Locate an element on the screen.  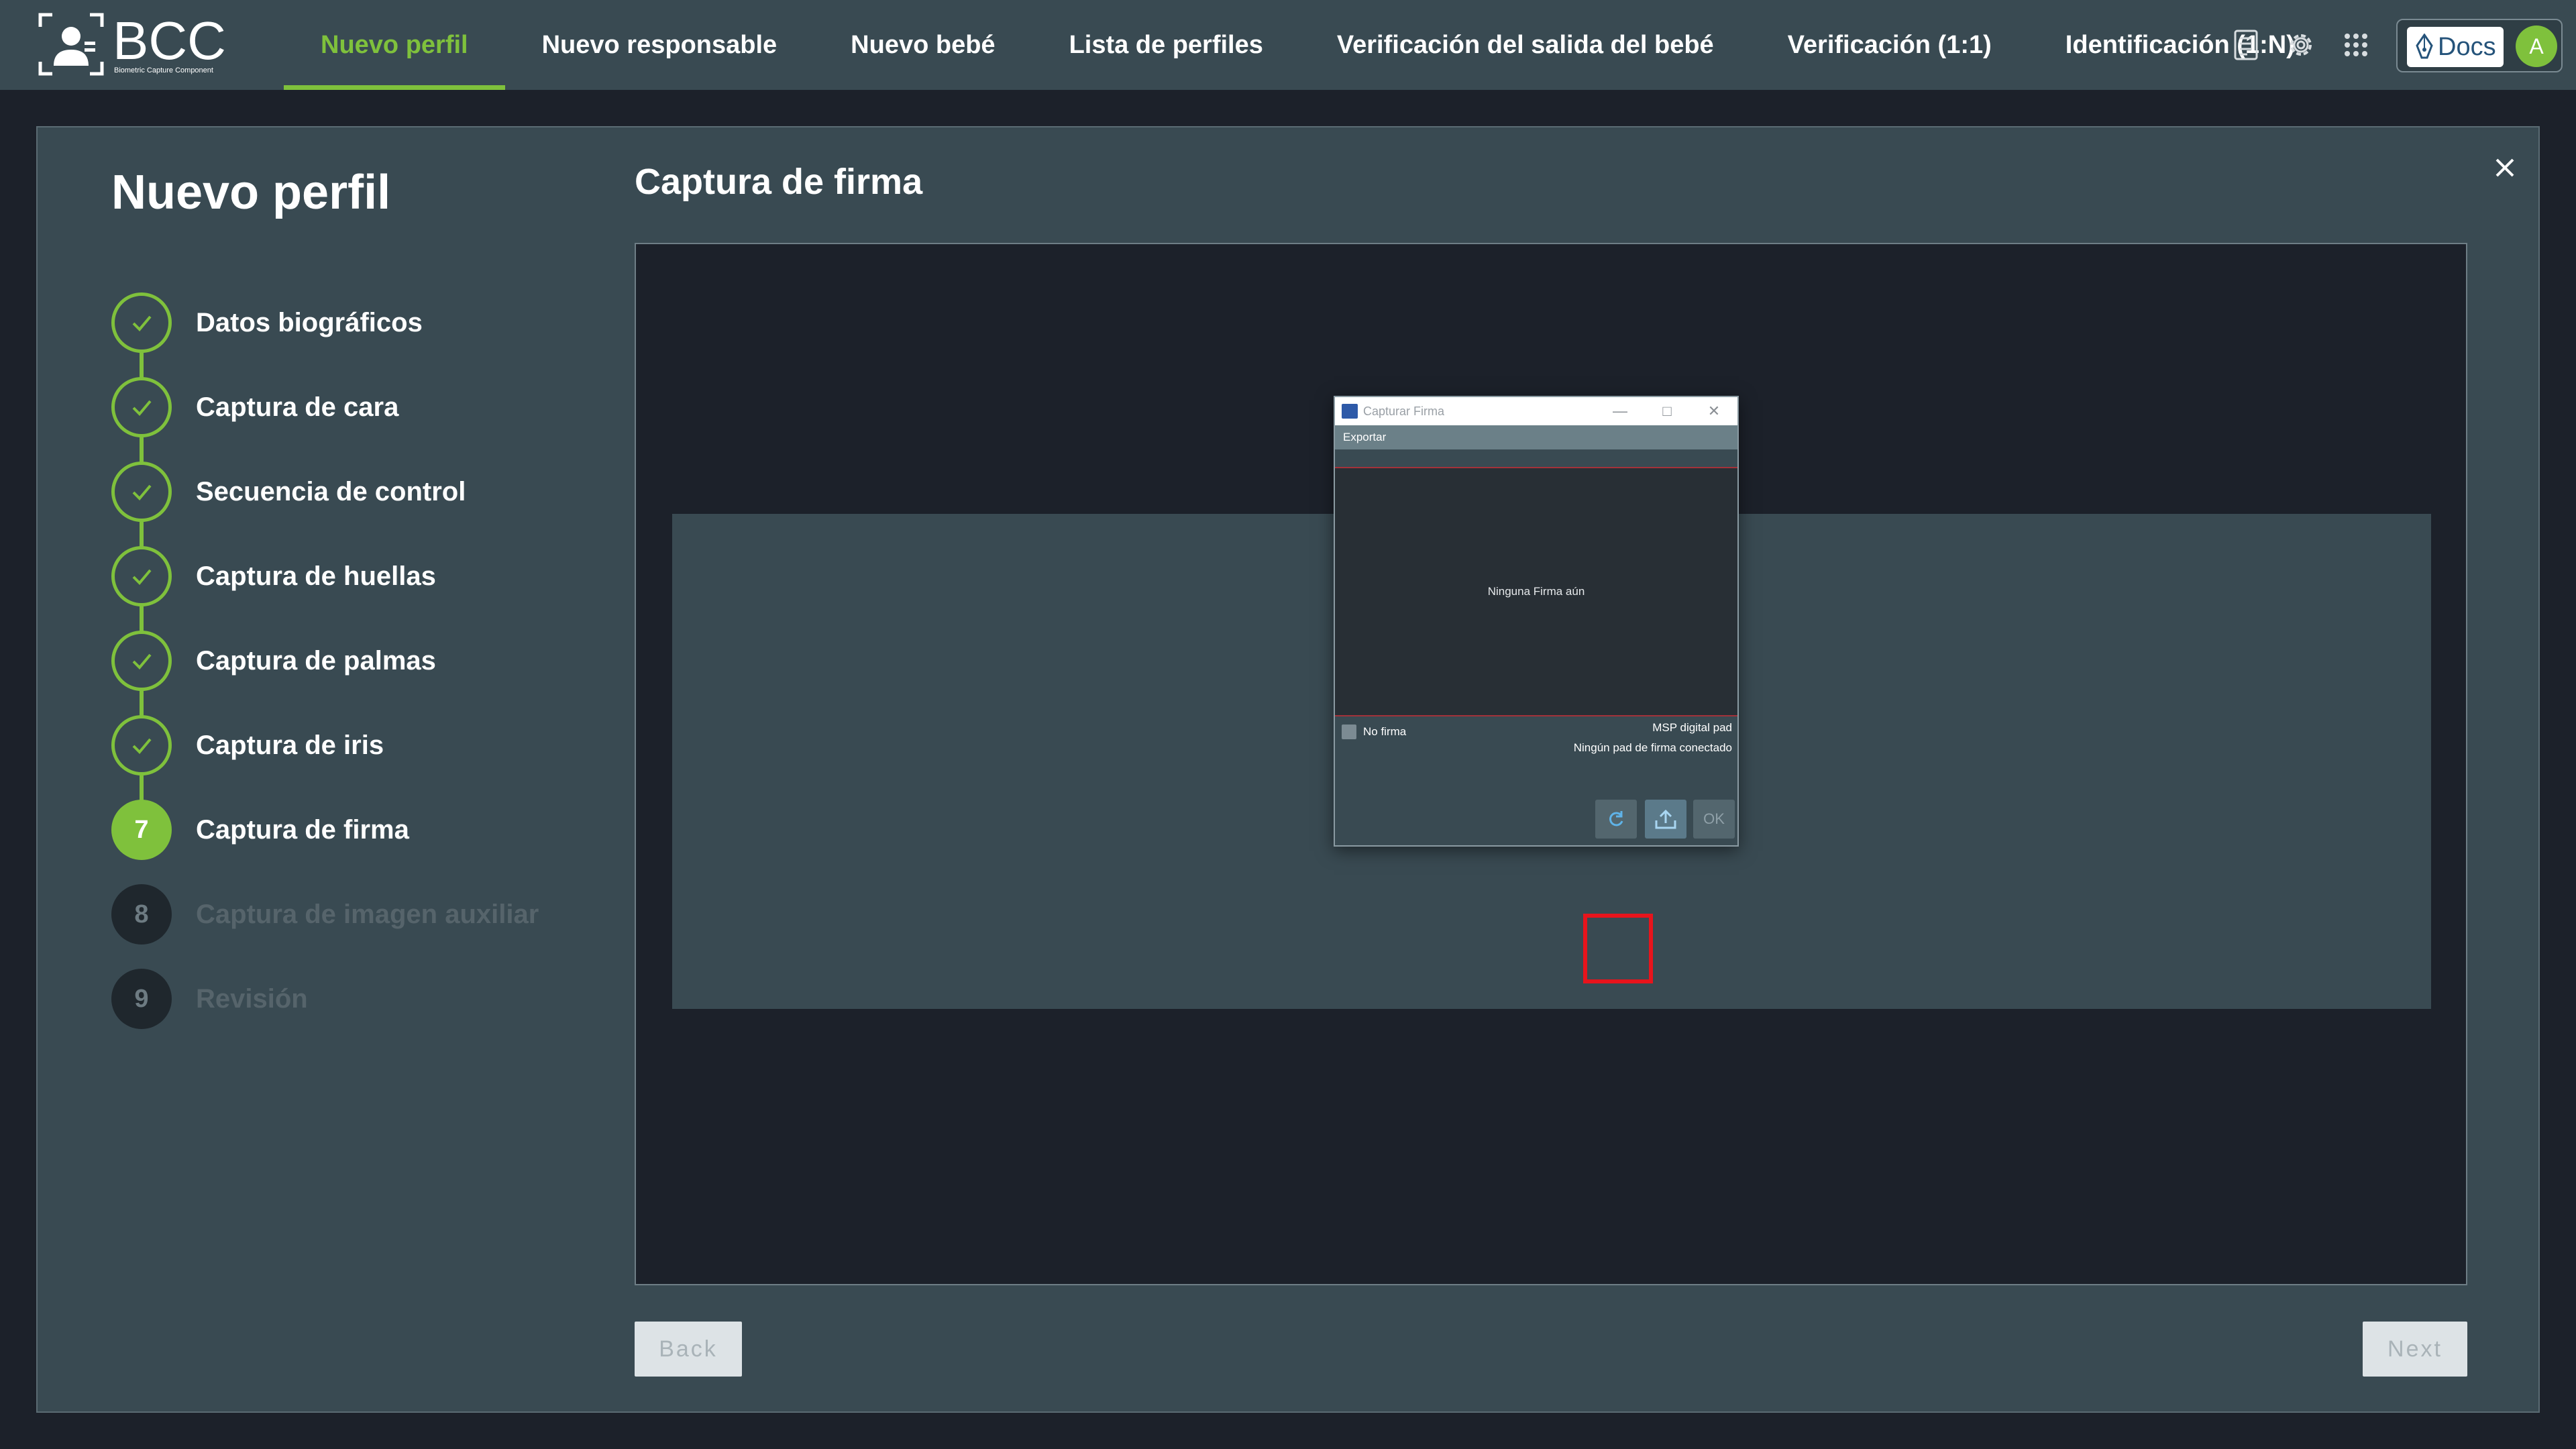
next-button: Next is located at coordinates (2415, 1349).